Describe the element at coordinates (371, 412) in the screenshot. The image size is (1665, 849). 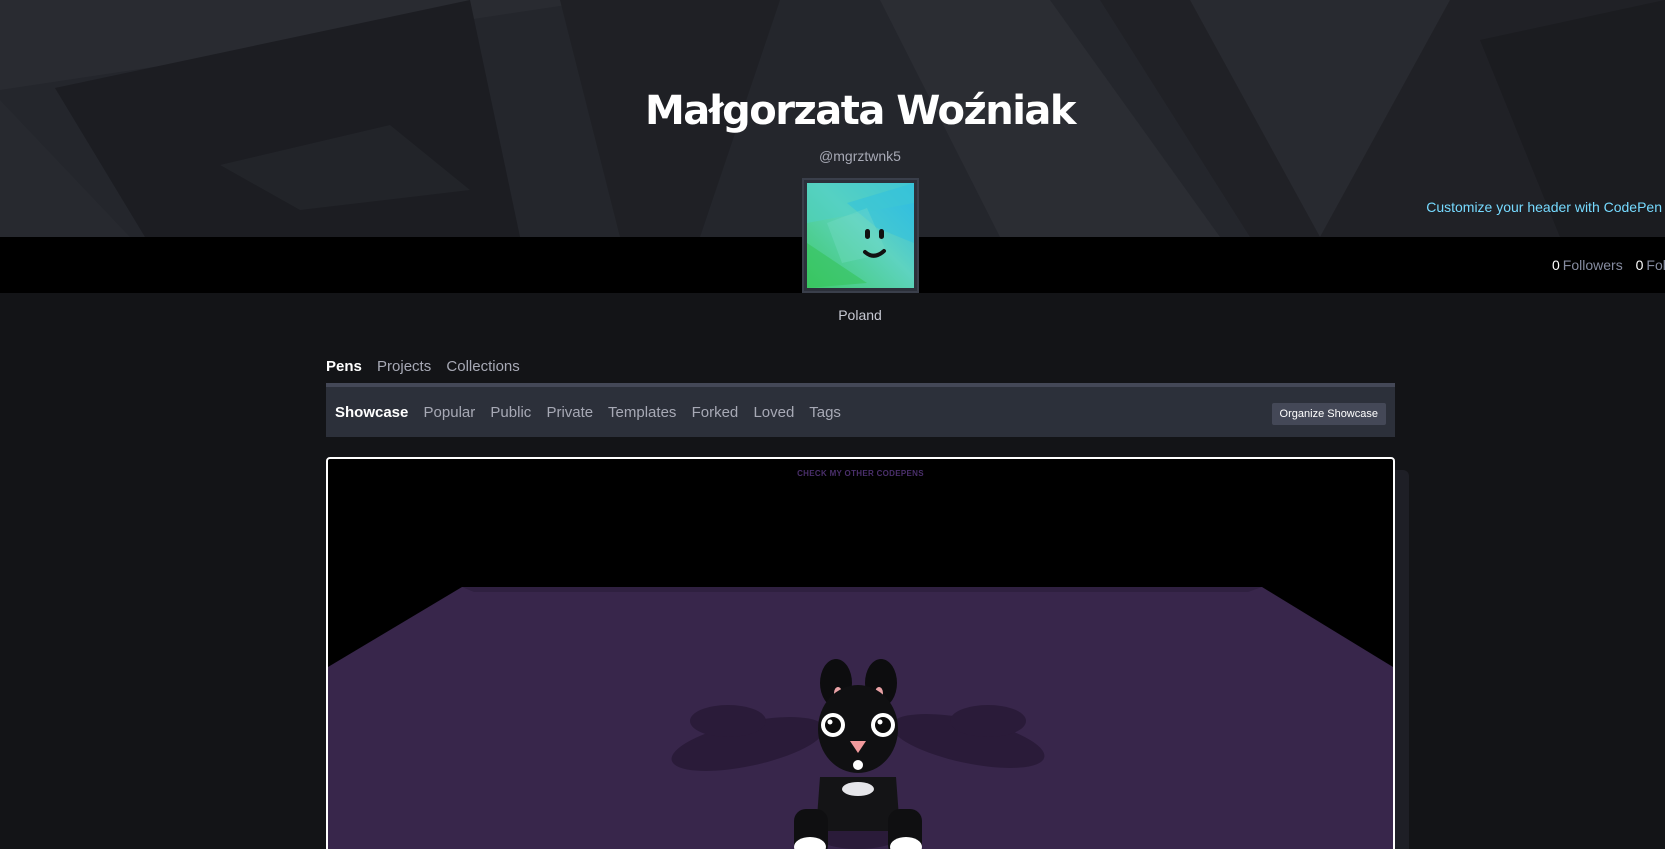
I see `subtab-showcase: Showcase` at that location.